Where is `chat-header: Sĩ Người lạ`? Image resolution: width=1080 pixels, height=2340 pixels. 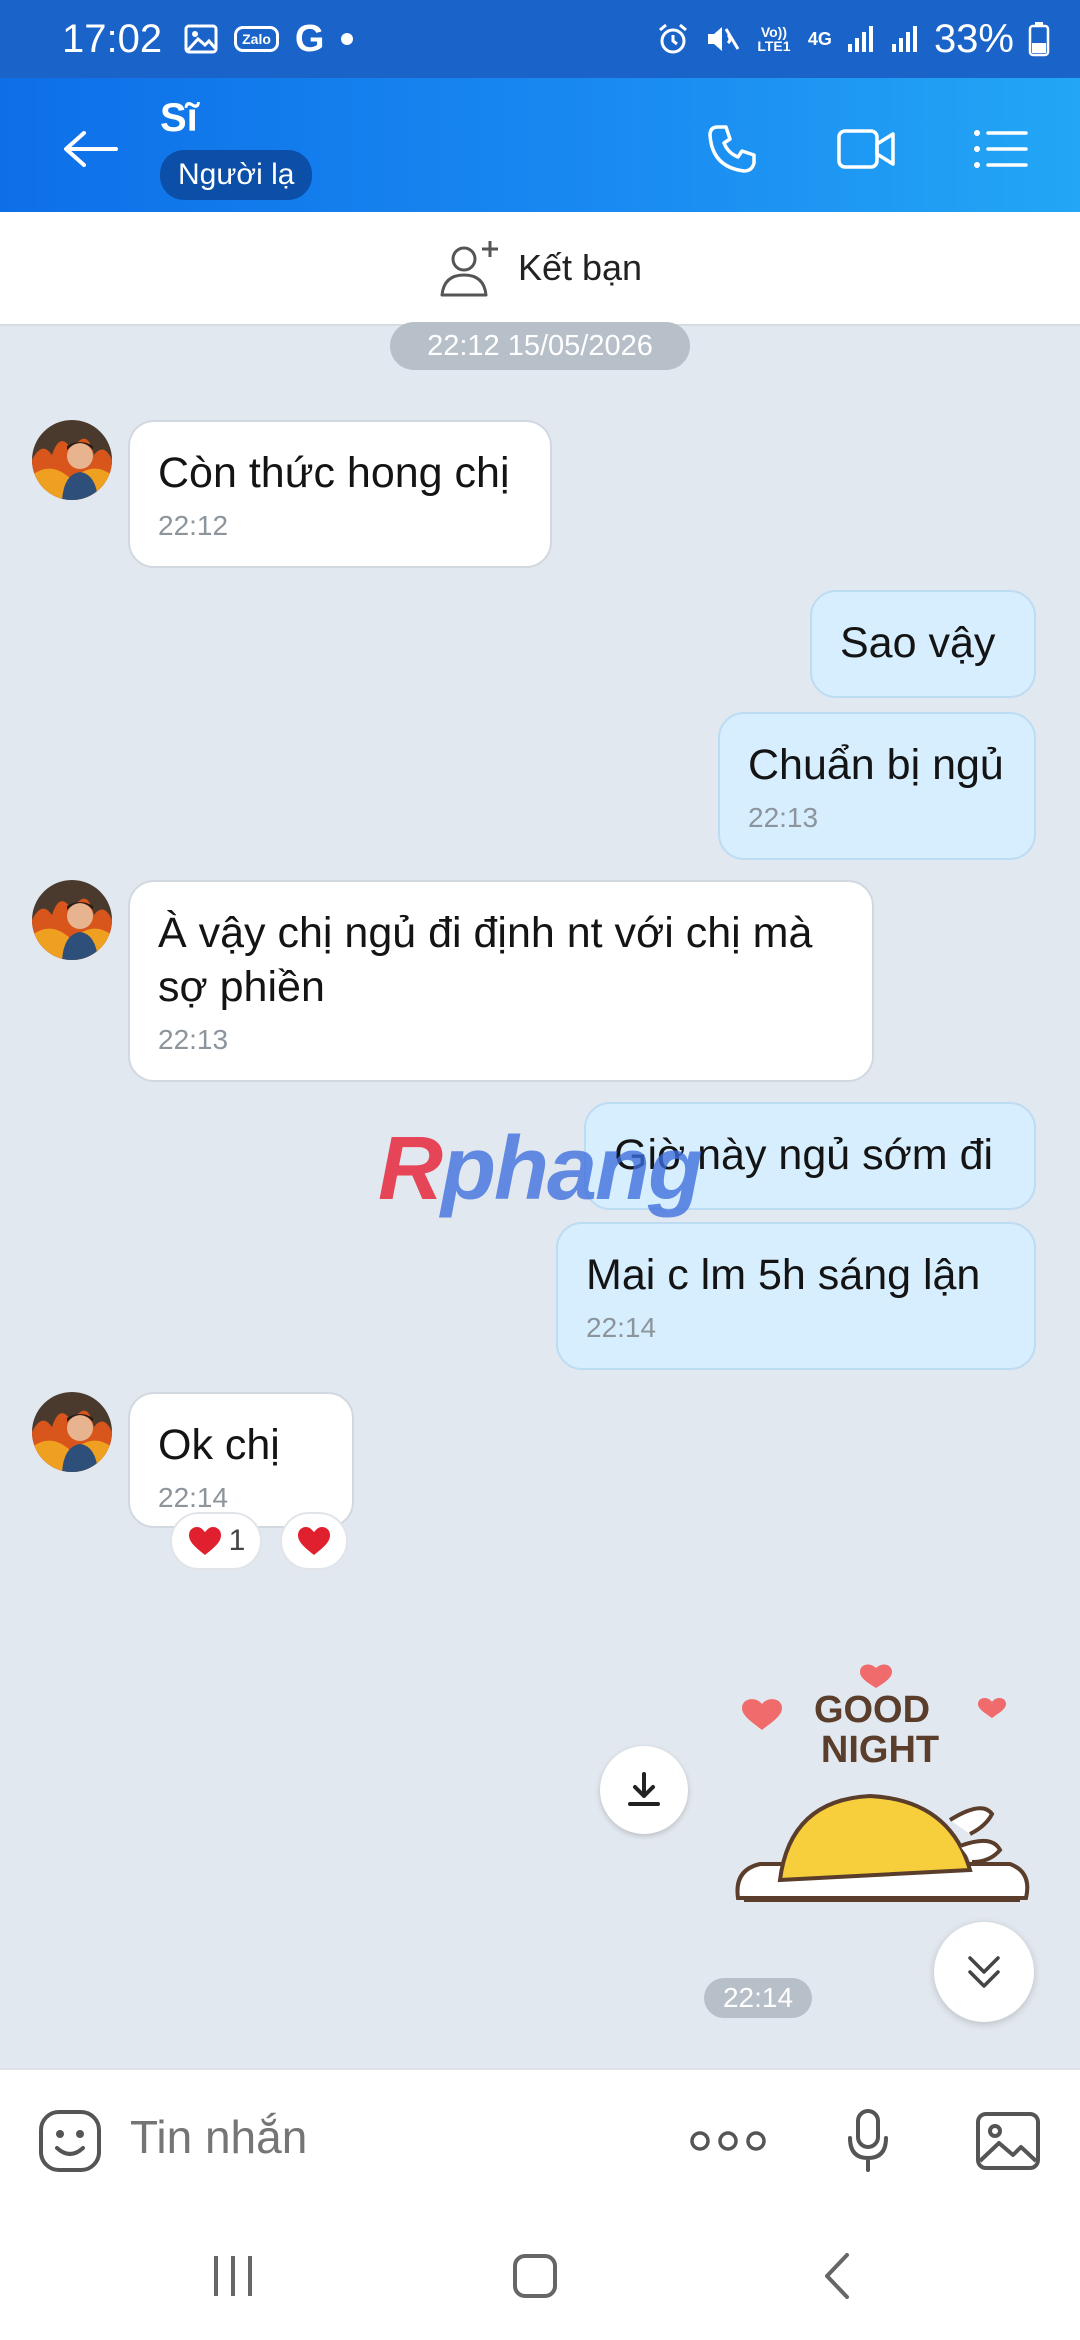 chat-header: Sĩ Người lạ is located at coordinates (540, 145).